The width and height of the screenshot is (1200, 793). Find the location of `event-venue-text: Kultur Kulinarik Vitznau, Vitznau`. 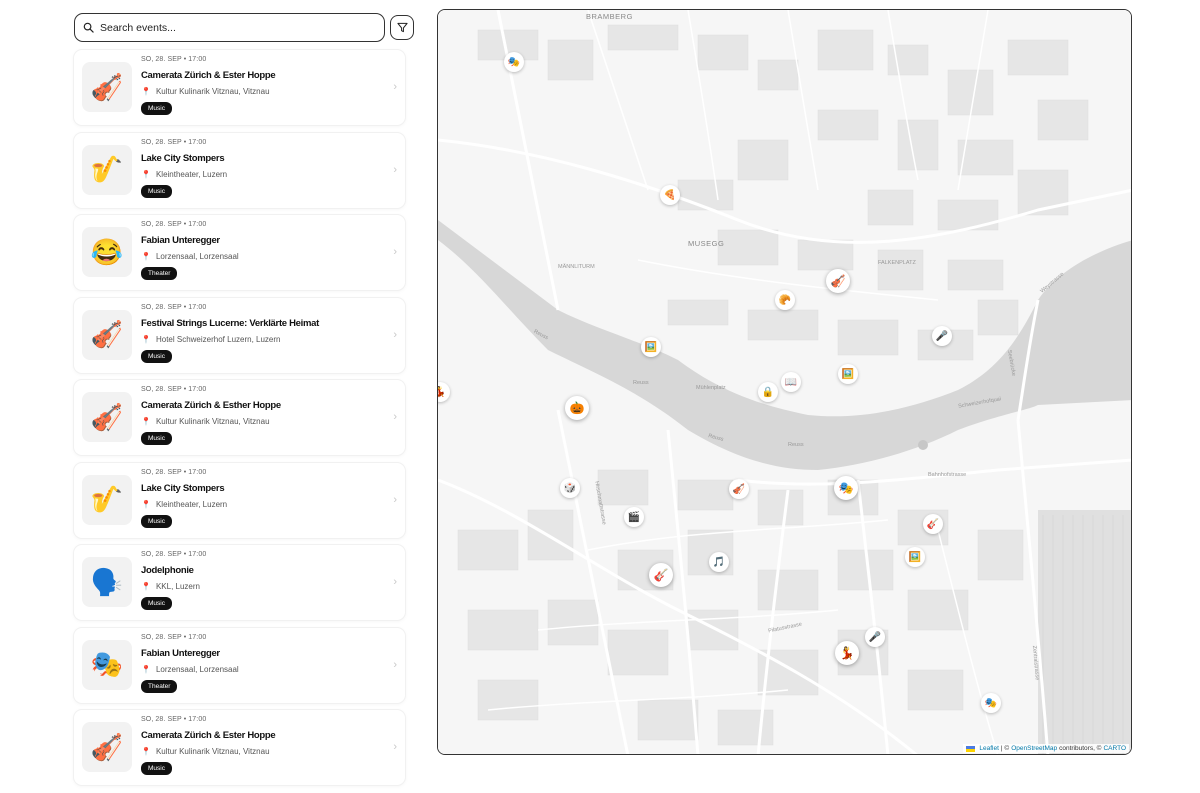

event-venue-text: Kultur Kulinarik Vitznau, Vitznau is located at coordinates (212, 91).